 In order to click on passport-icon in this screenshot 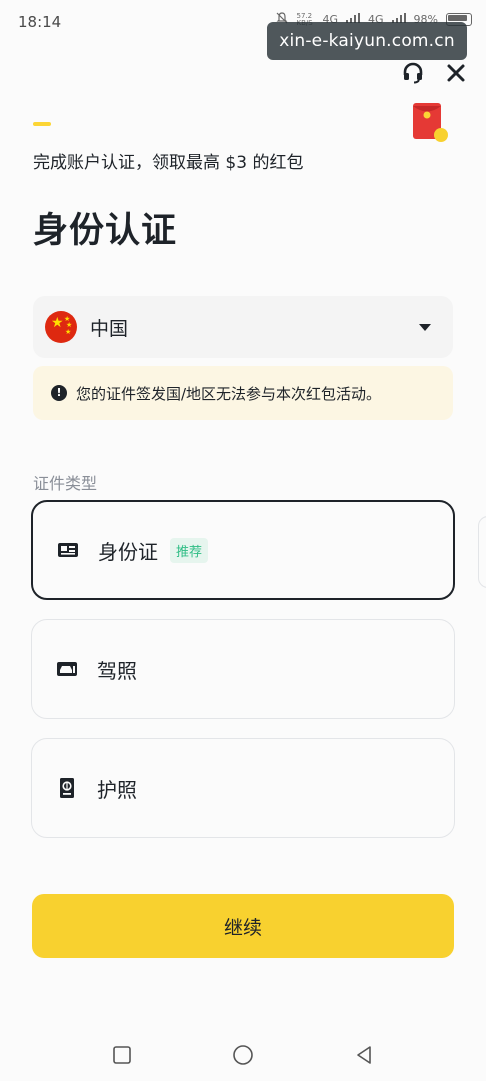, I will do `click(67, 788)`.